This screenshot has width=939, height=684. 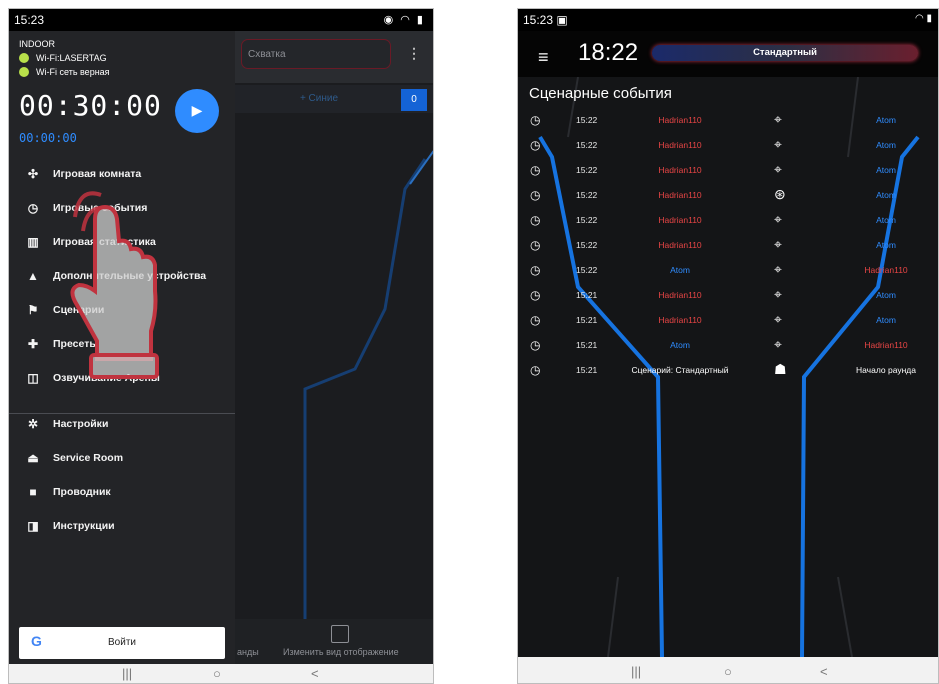 I want to click on book-icon: ◨, so click(x=33, y=526).